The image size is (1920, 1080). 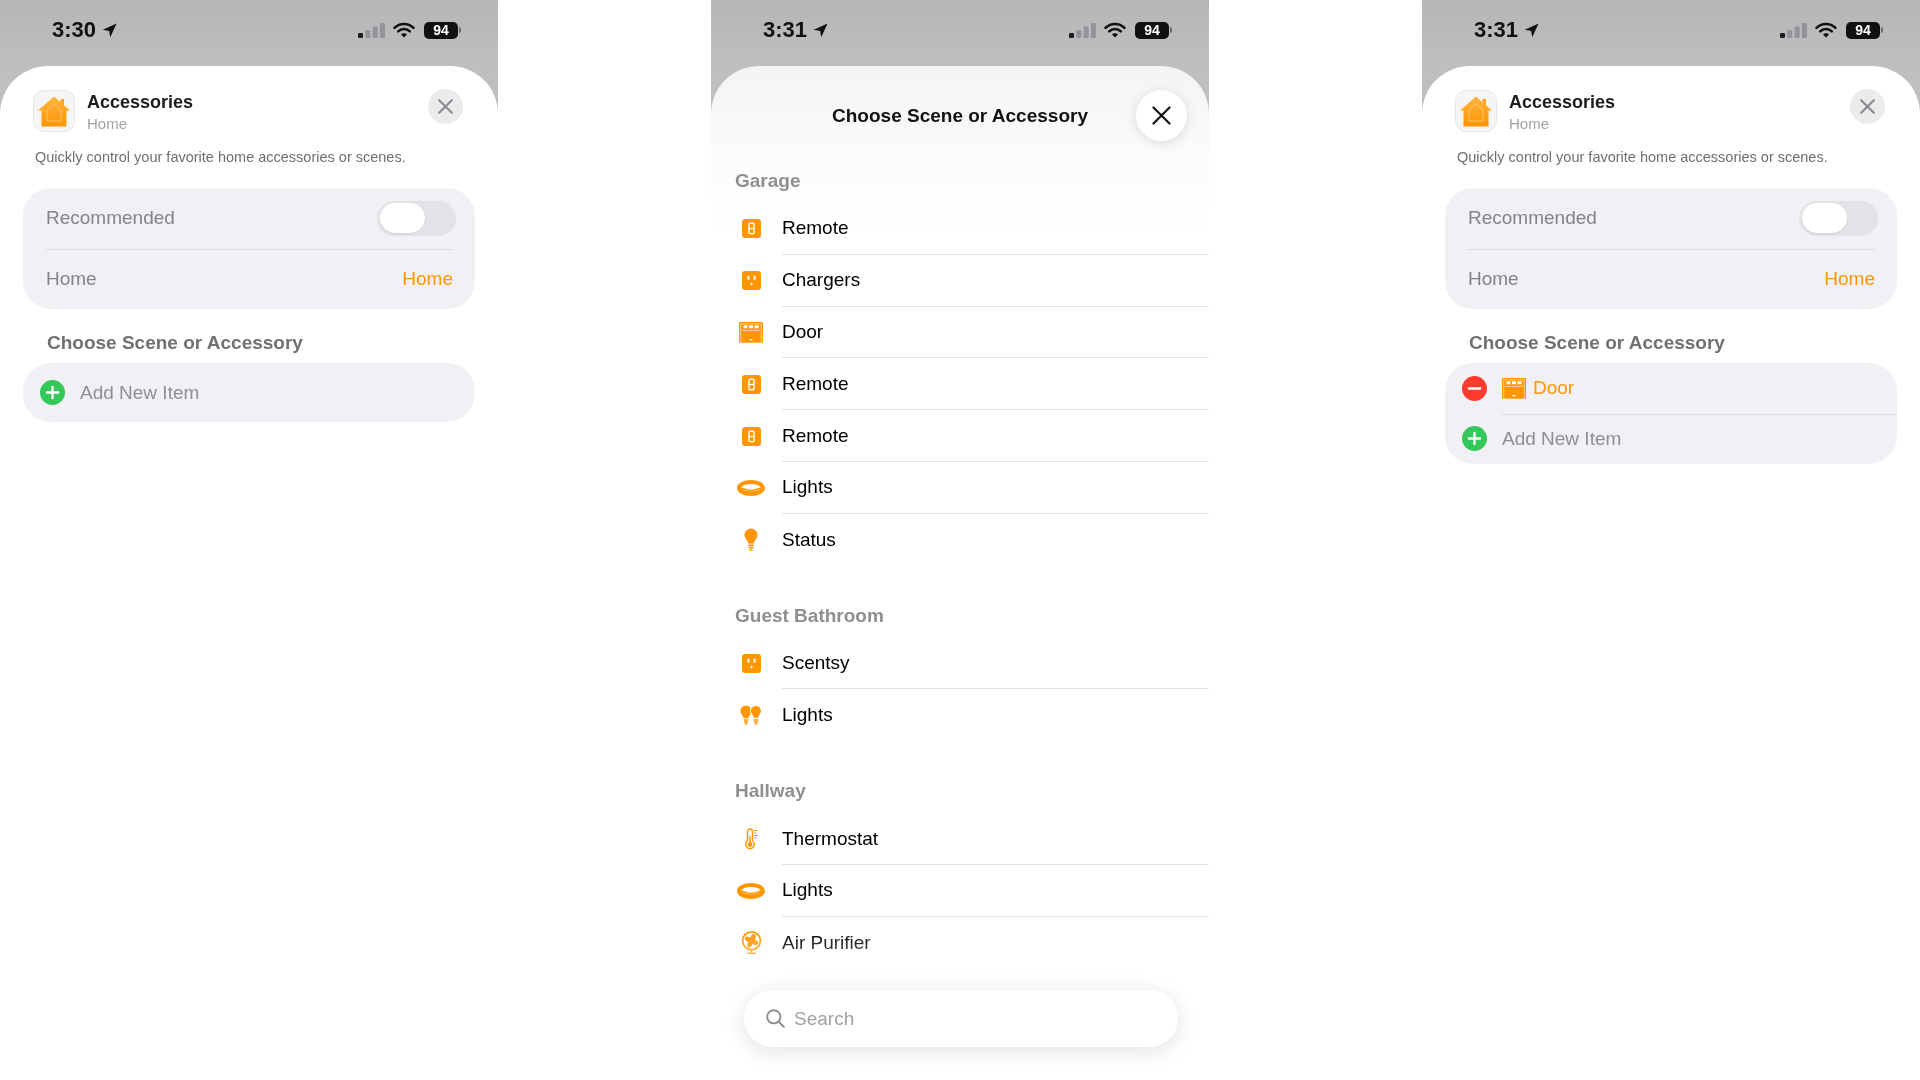 What do you see at coordinates (751, 715) in the screenshot?
I see `light-bulbs-icon` at bounding box center [751, 715].